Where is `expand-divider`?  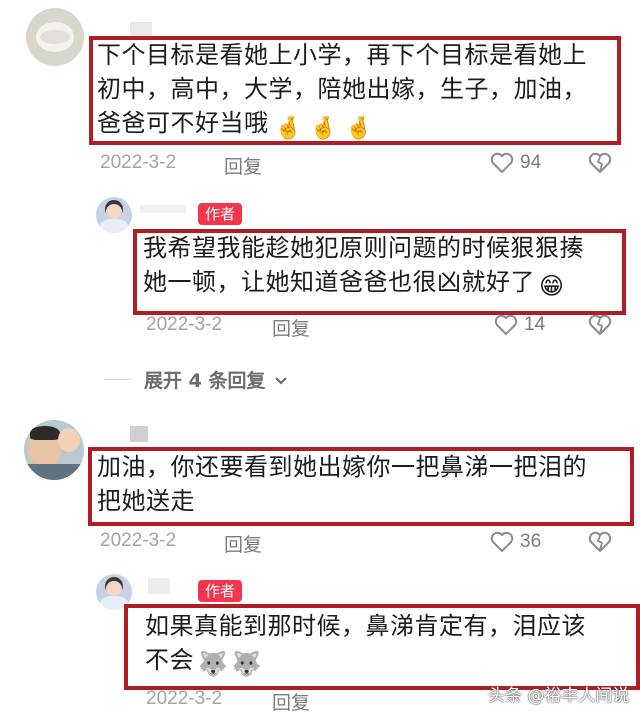
expand-divider is located at coordinates (118, 379).